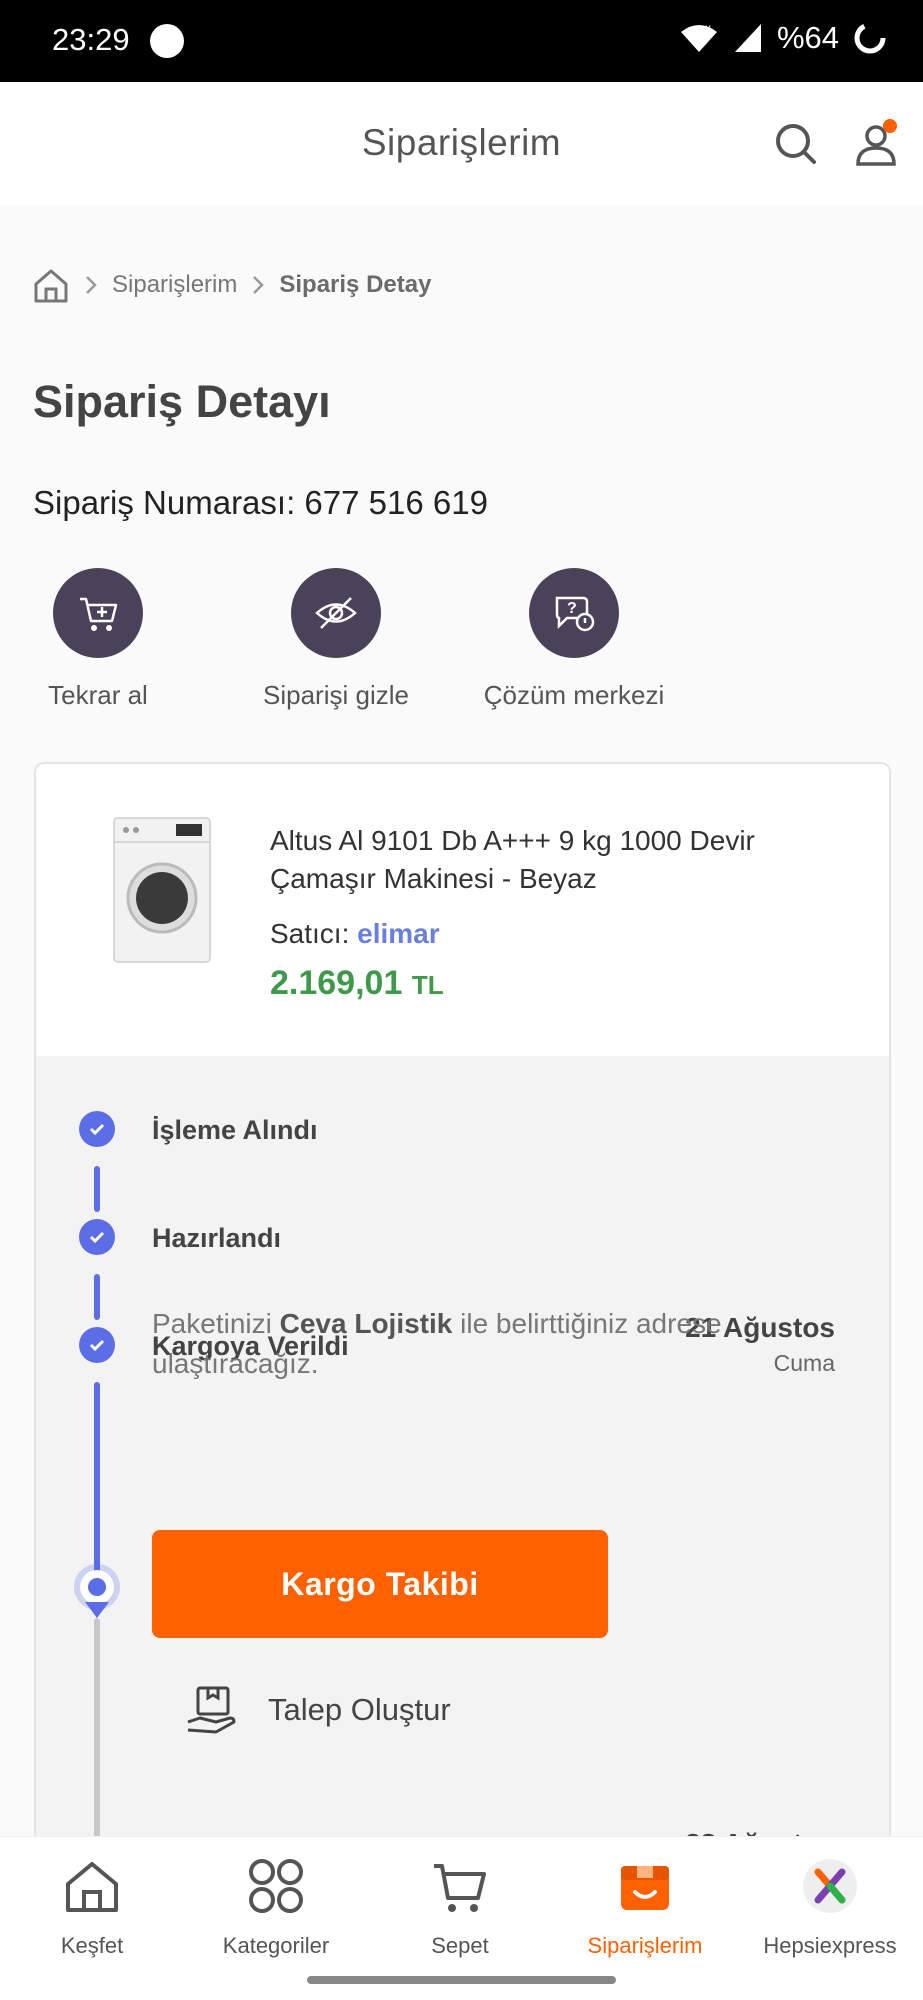  I want to click on next-step-date: 28 Ağustos, so click(760, 1832).